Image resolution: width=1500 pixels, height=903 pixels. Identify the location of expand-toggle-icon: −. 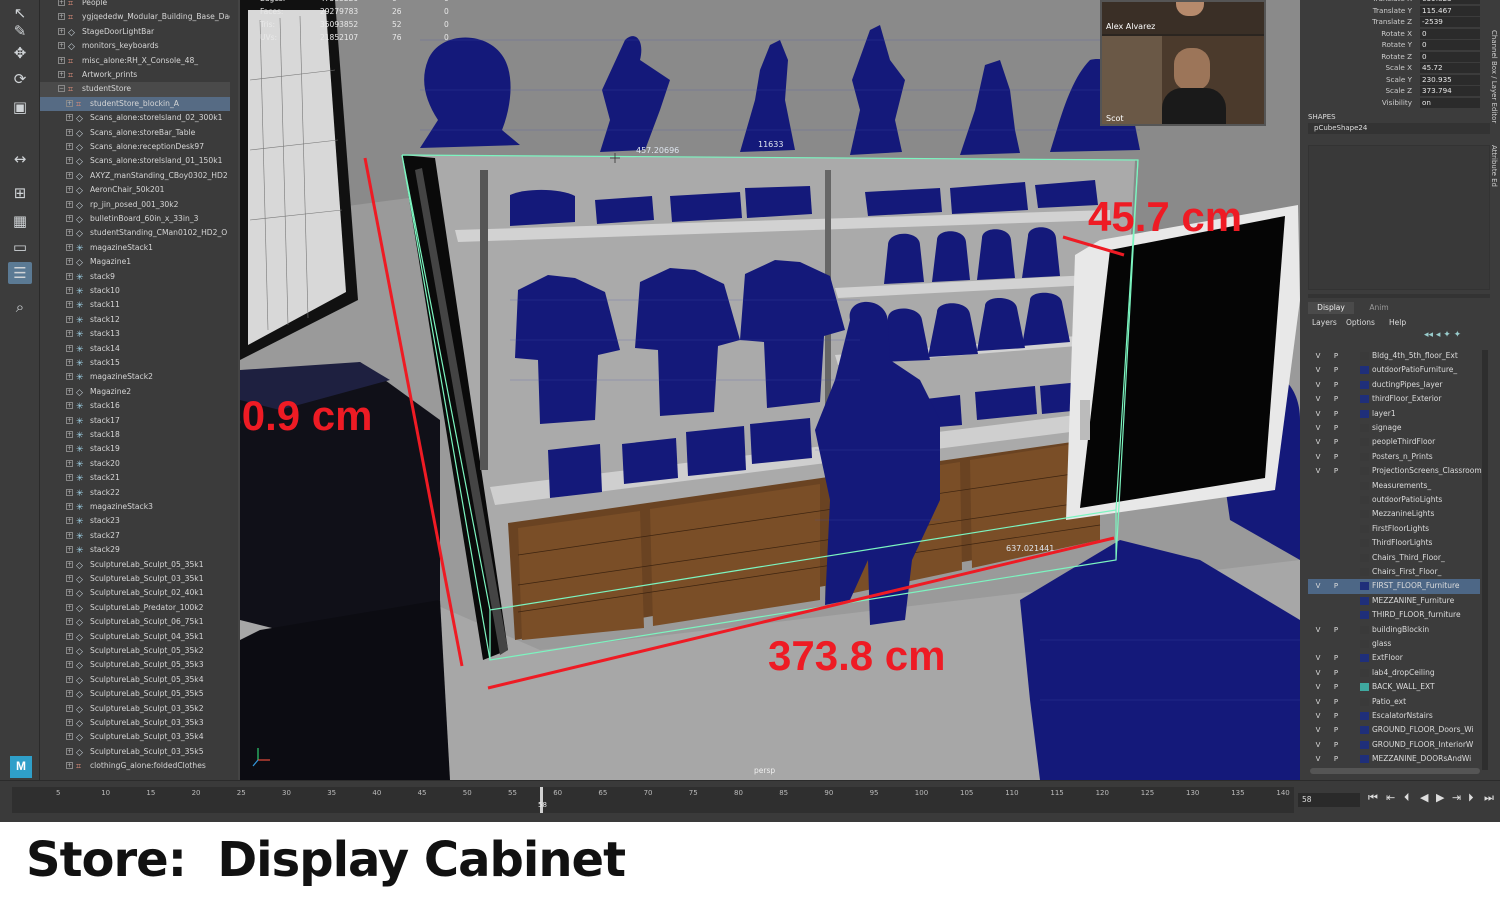
(61, 89).